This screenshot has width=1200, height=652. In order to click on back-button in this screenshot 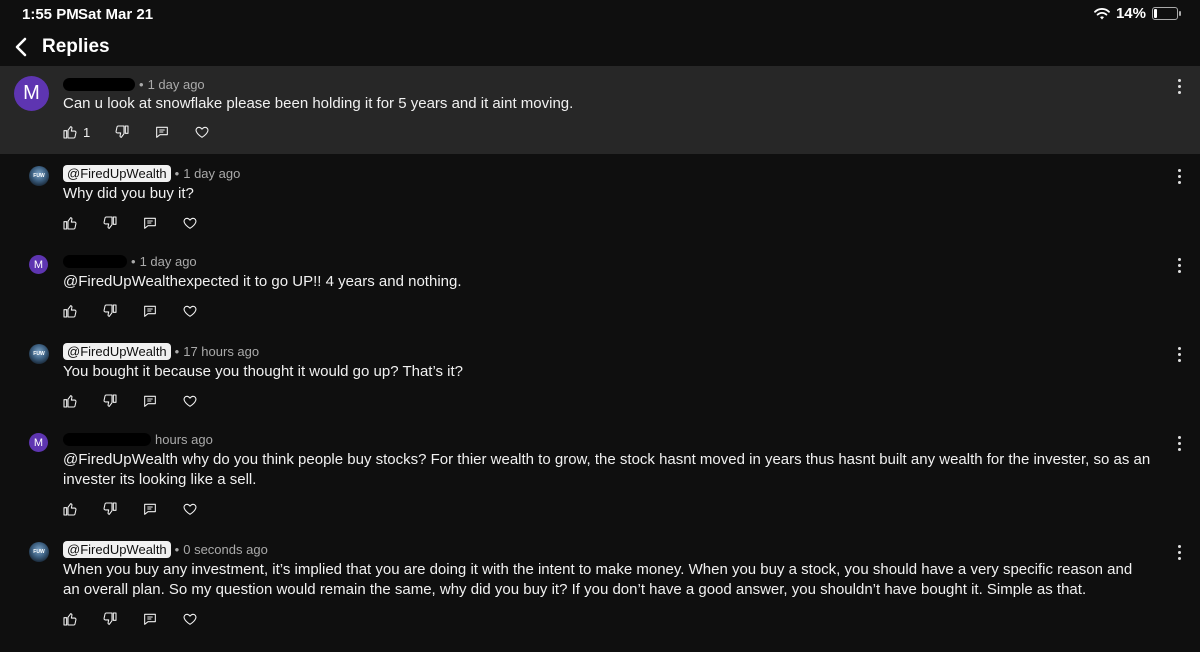, I will do `click(22, 47)`.